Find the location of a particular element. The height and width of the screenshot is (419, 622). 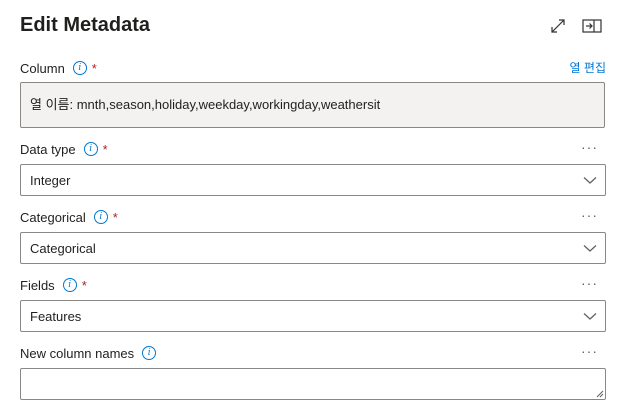

data-type-label: Data type is located at coordinates (48, 149).